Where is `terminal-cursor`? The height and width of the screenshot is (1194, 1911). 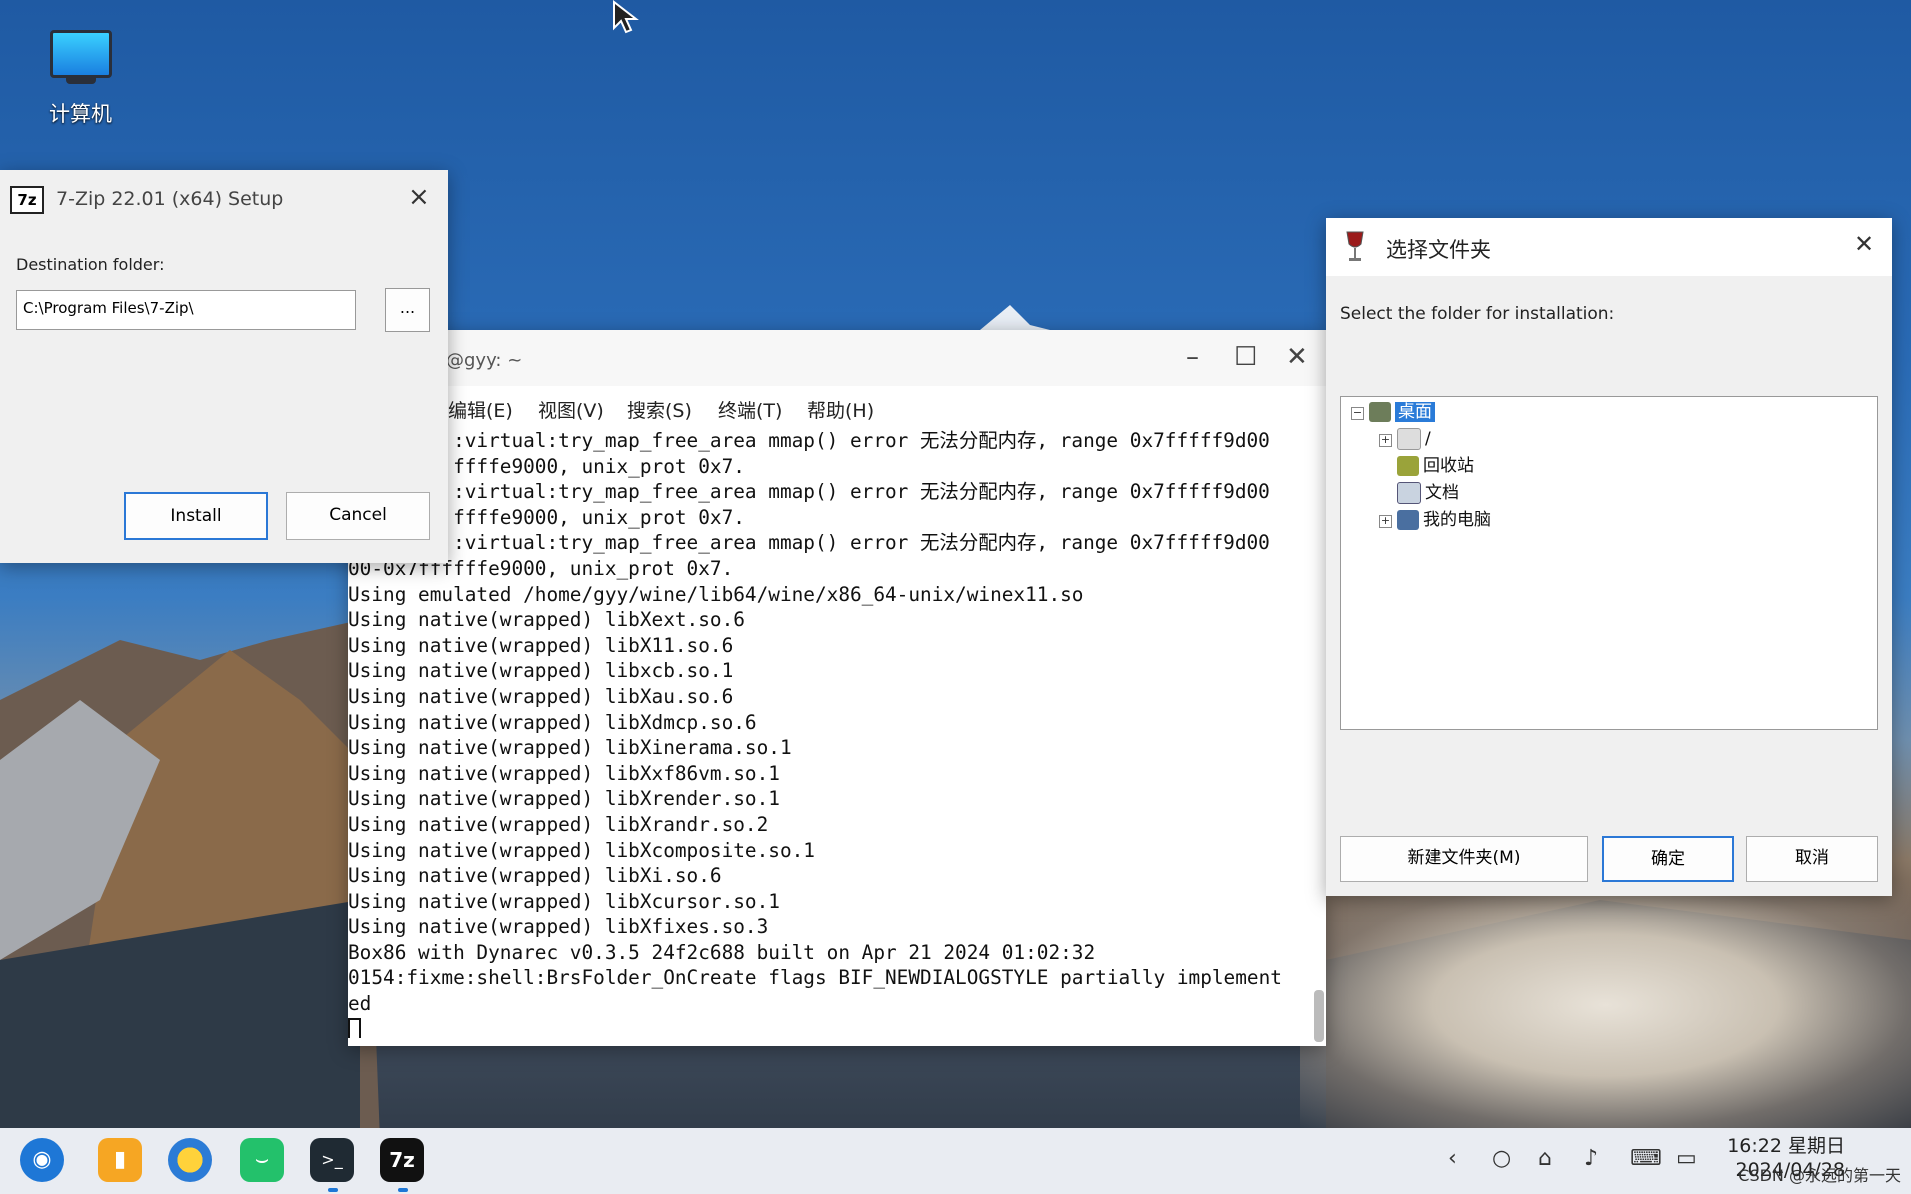
terminal-cursor is located at coordinates (354, 1028).